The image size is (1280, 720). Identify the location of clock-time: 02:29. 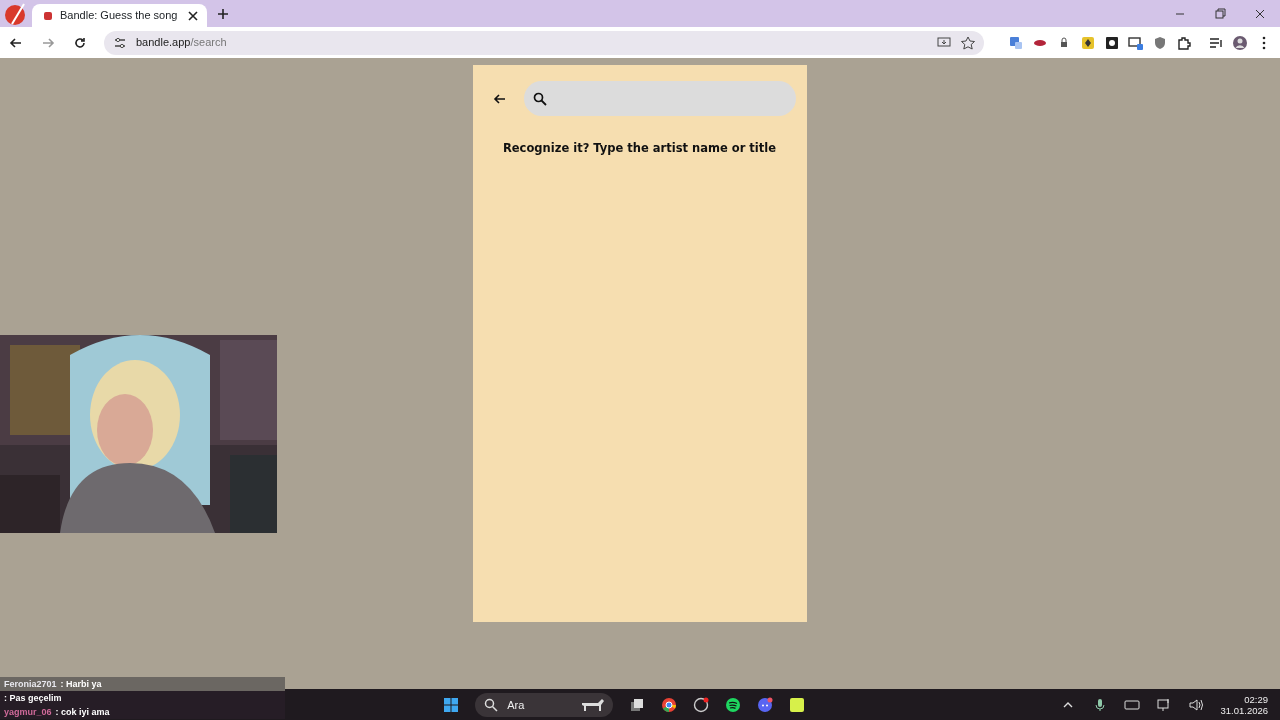
(1244, 699).